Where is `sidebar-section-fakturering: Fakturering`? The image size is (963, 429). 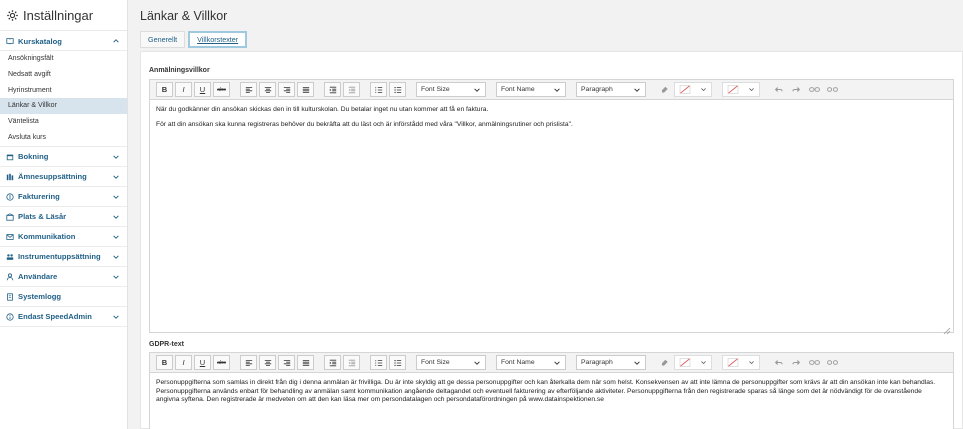
sidebar-section-fakturering: Fakturering is located at coordinates (63, 197).